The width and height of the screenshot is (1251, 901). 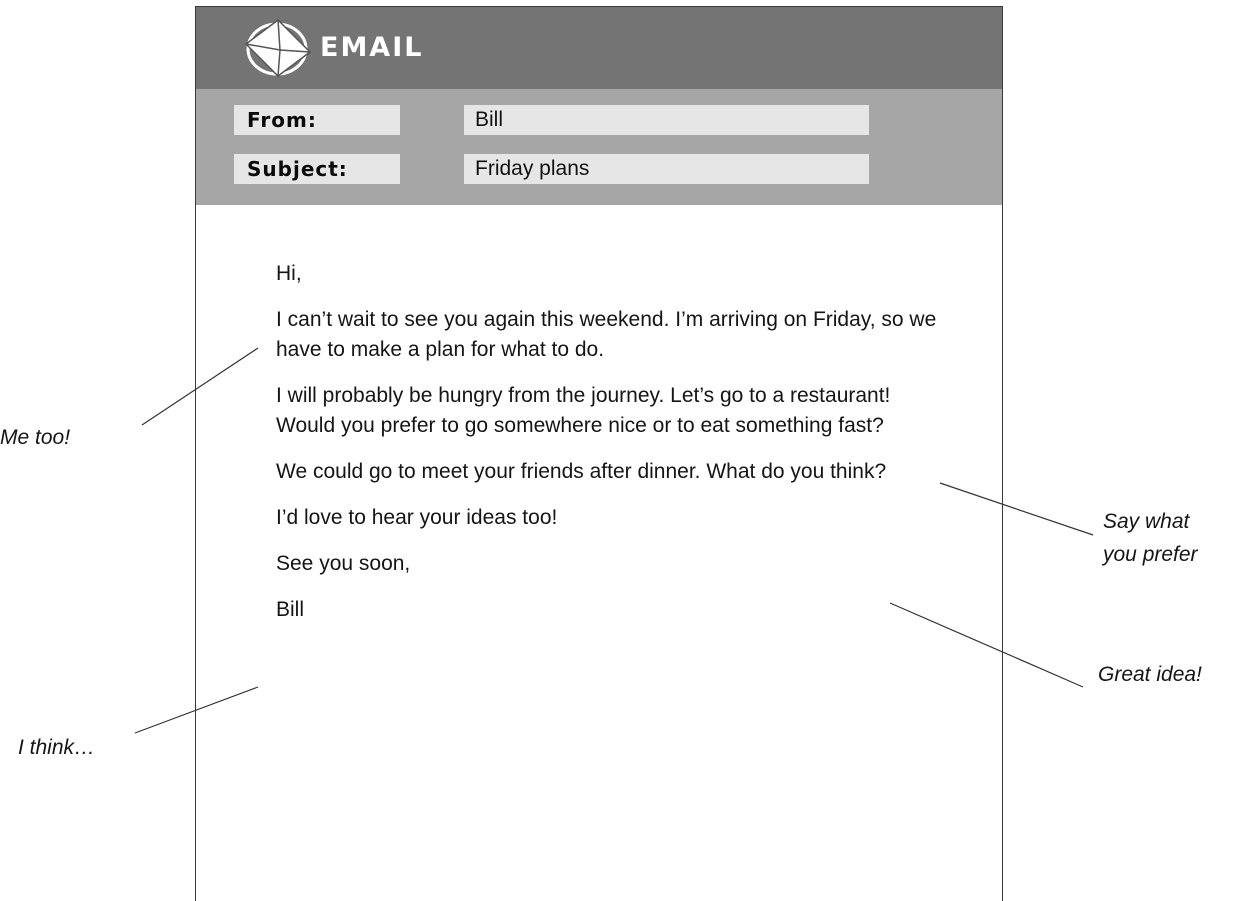 I want to click on annotation-say-what-line2: you prefer, so click(x=1150, y=554).